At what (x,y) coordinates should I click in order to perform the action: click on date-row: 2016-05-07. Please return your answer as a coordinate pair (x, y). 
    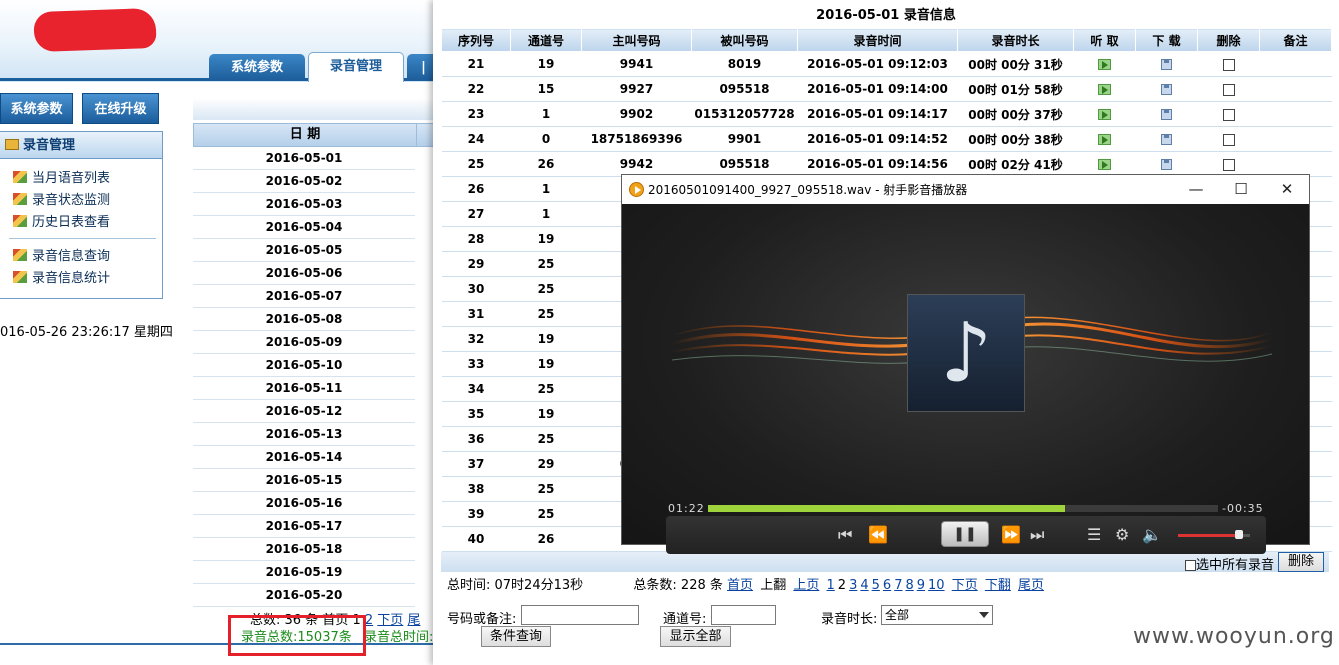
    Looking at the image, I should click on (304, 296).